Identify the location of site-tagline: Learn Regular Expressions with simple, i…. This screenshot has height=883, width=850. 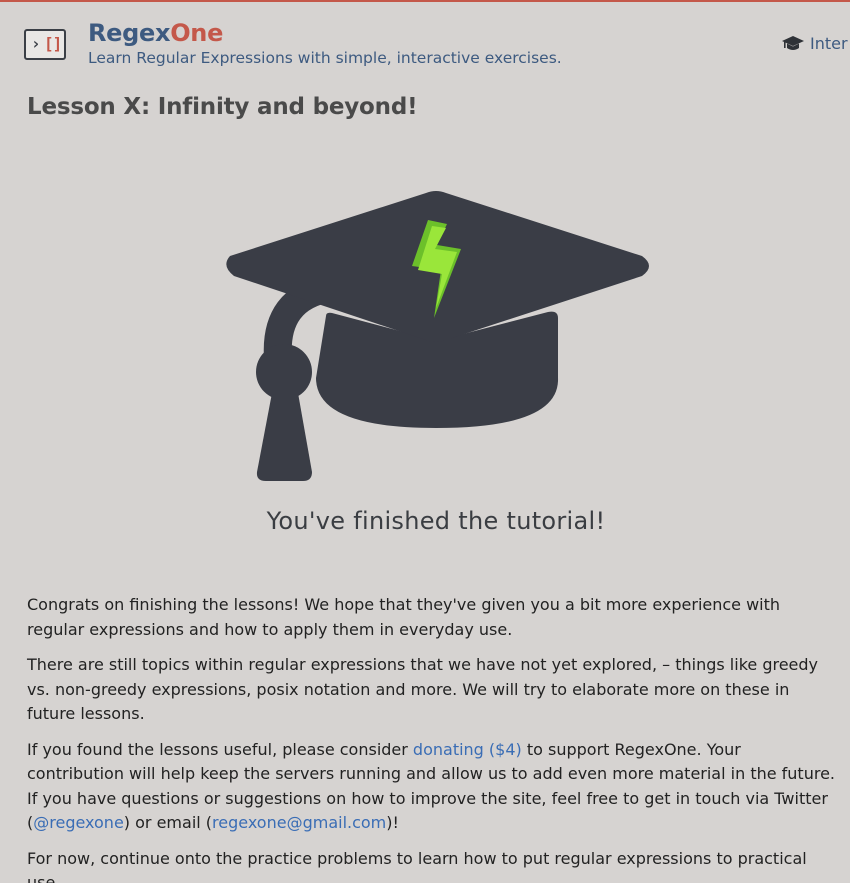
(325, 58).